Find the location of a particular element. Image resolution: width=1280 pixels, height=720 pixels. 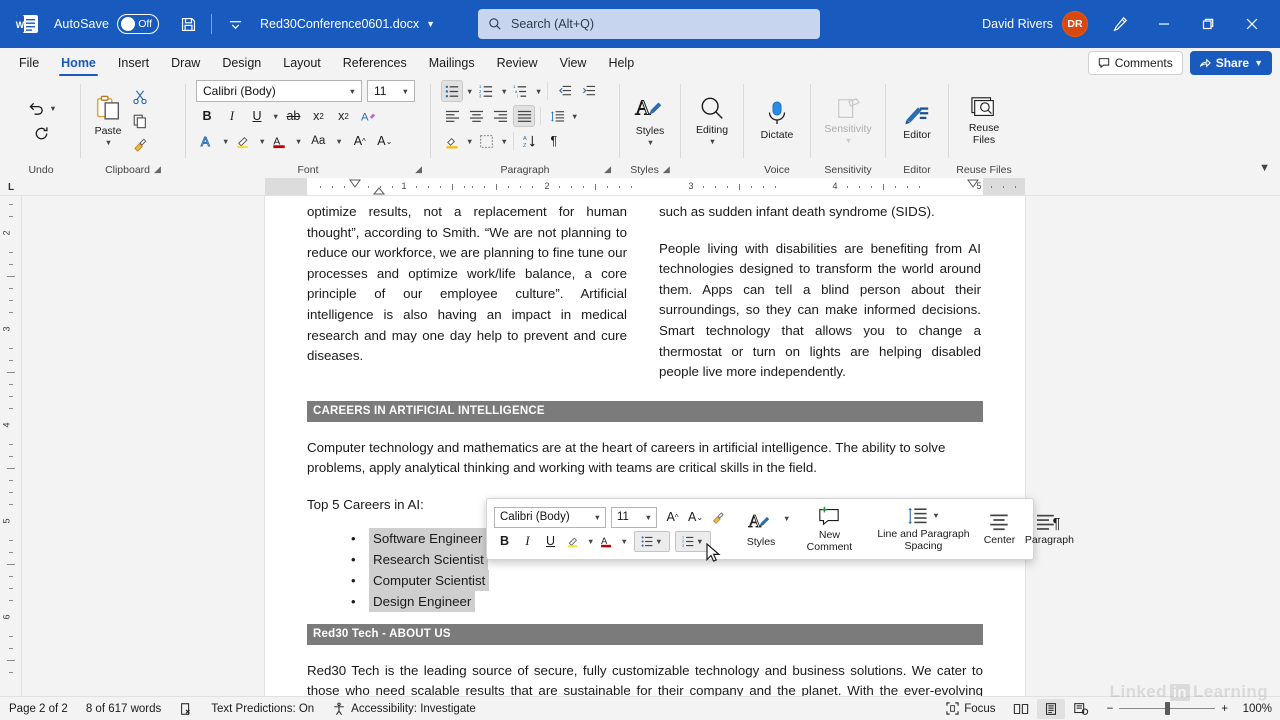

multilevel-dropdown-icon: ▼ is located at coordinates (538, 91).